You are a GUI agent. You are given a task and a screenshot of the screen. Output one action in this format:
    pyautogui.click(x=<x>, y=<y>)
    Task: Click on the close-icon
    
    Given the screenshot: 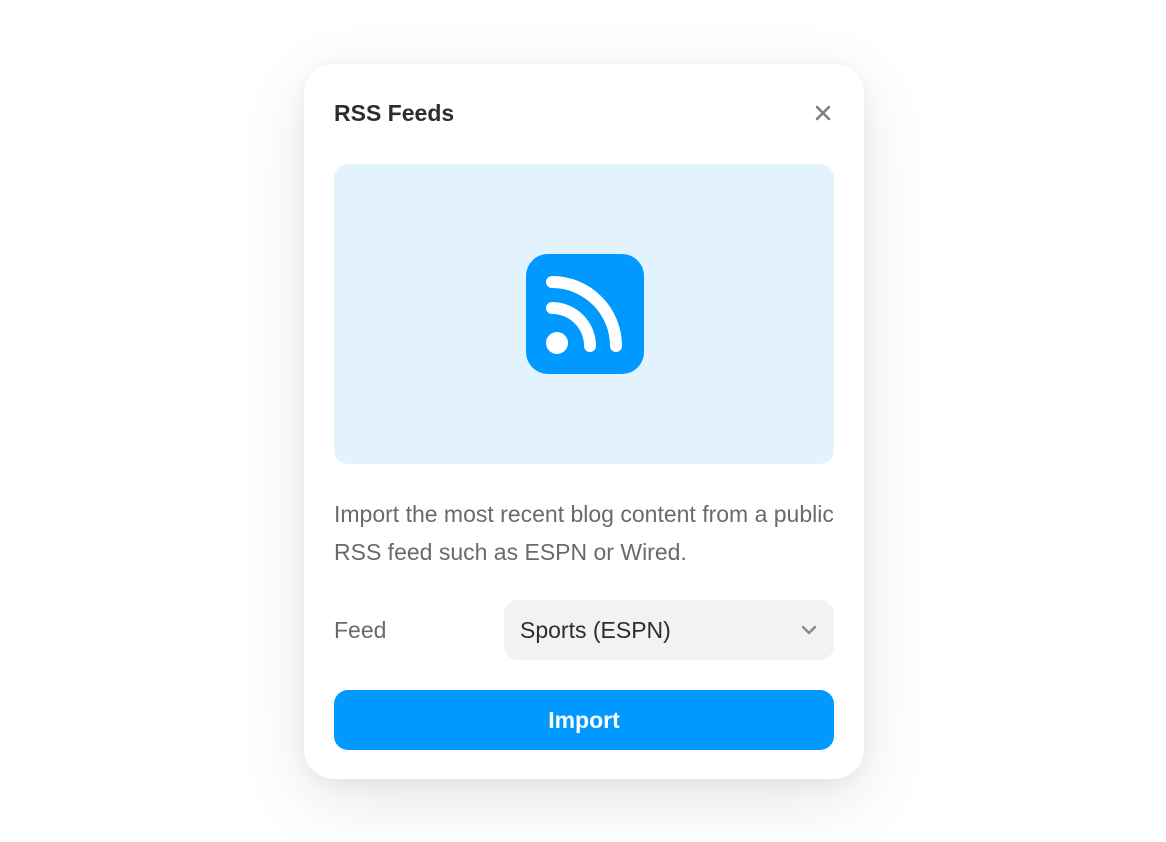 What is the action you would take?
    pyautogui.click(x=823, y=113)
    